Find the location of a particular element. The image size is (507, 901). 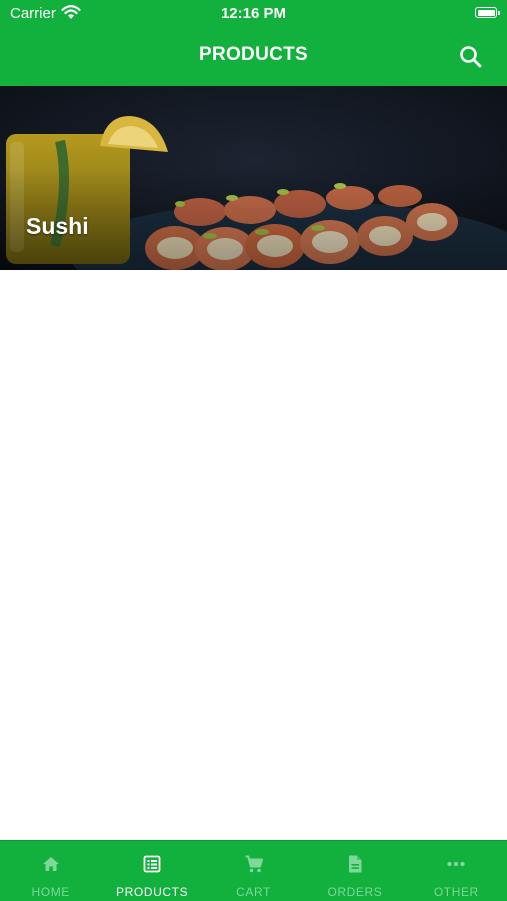

tab-label: OTHER is located at coordinates (456, 892).